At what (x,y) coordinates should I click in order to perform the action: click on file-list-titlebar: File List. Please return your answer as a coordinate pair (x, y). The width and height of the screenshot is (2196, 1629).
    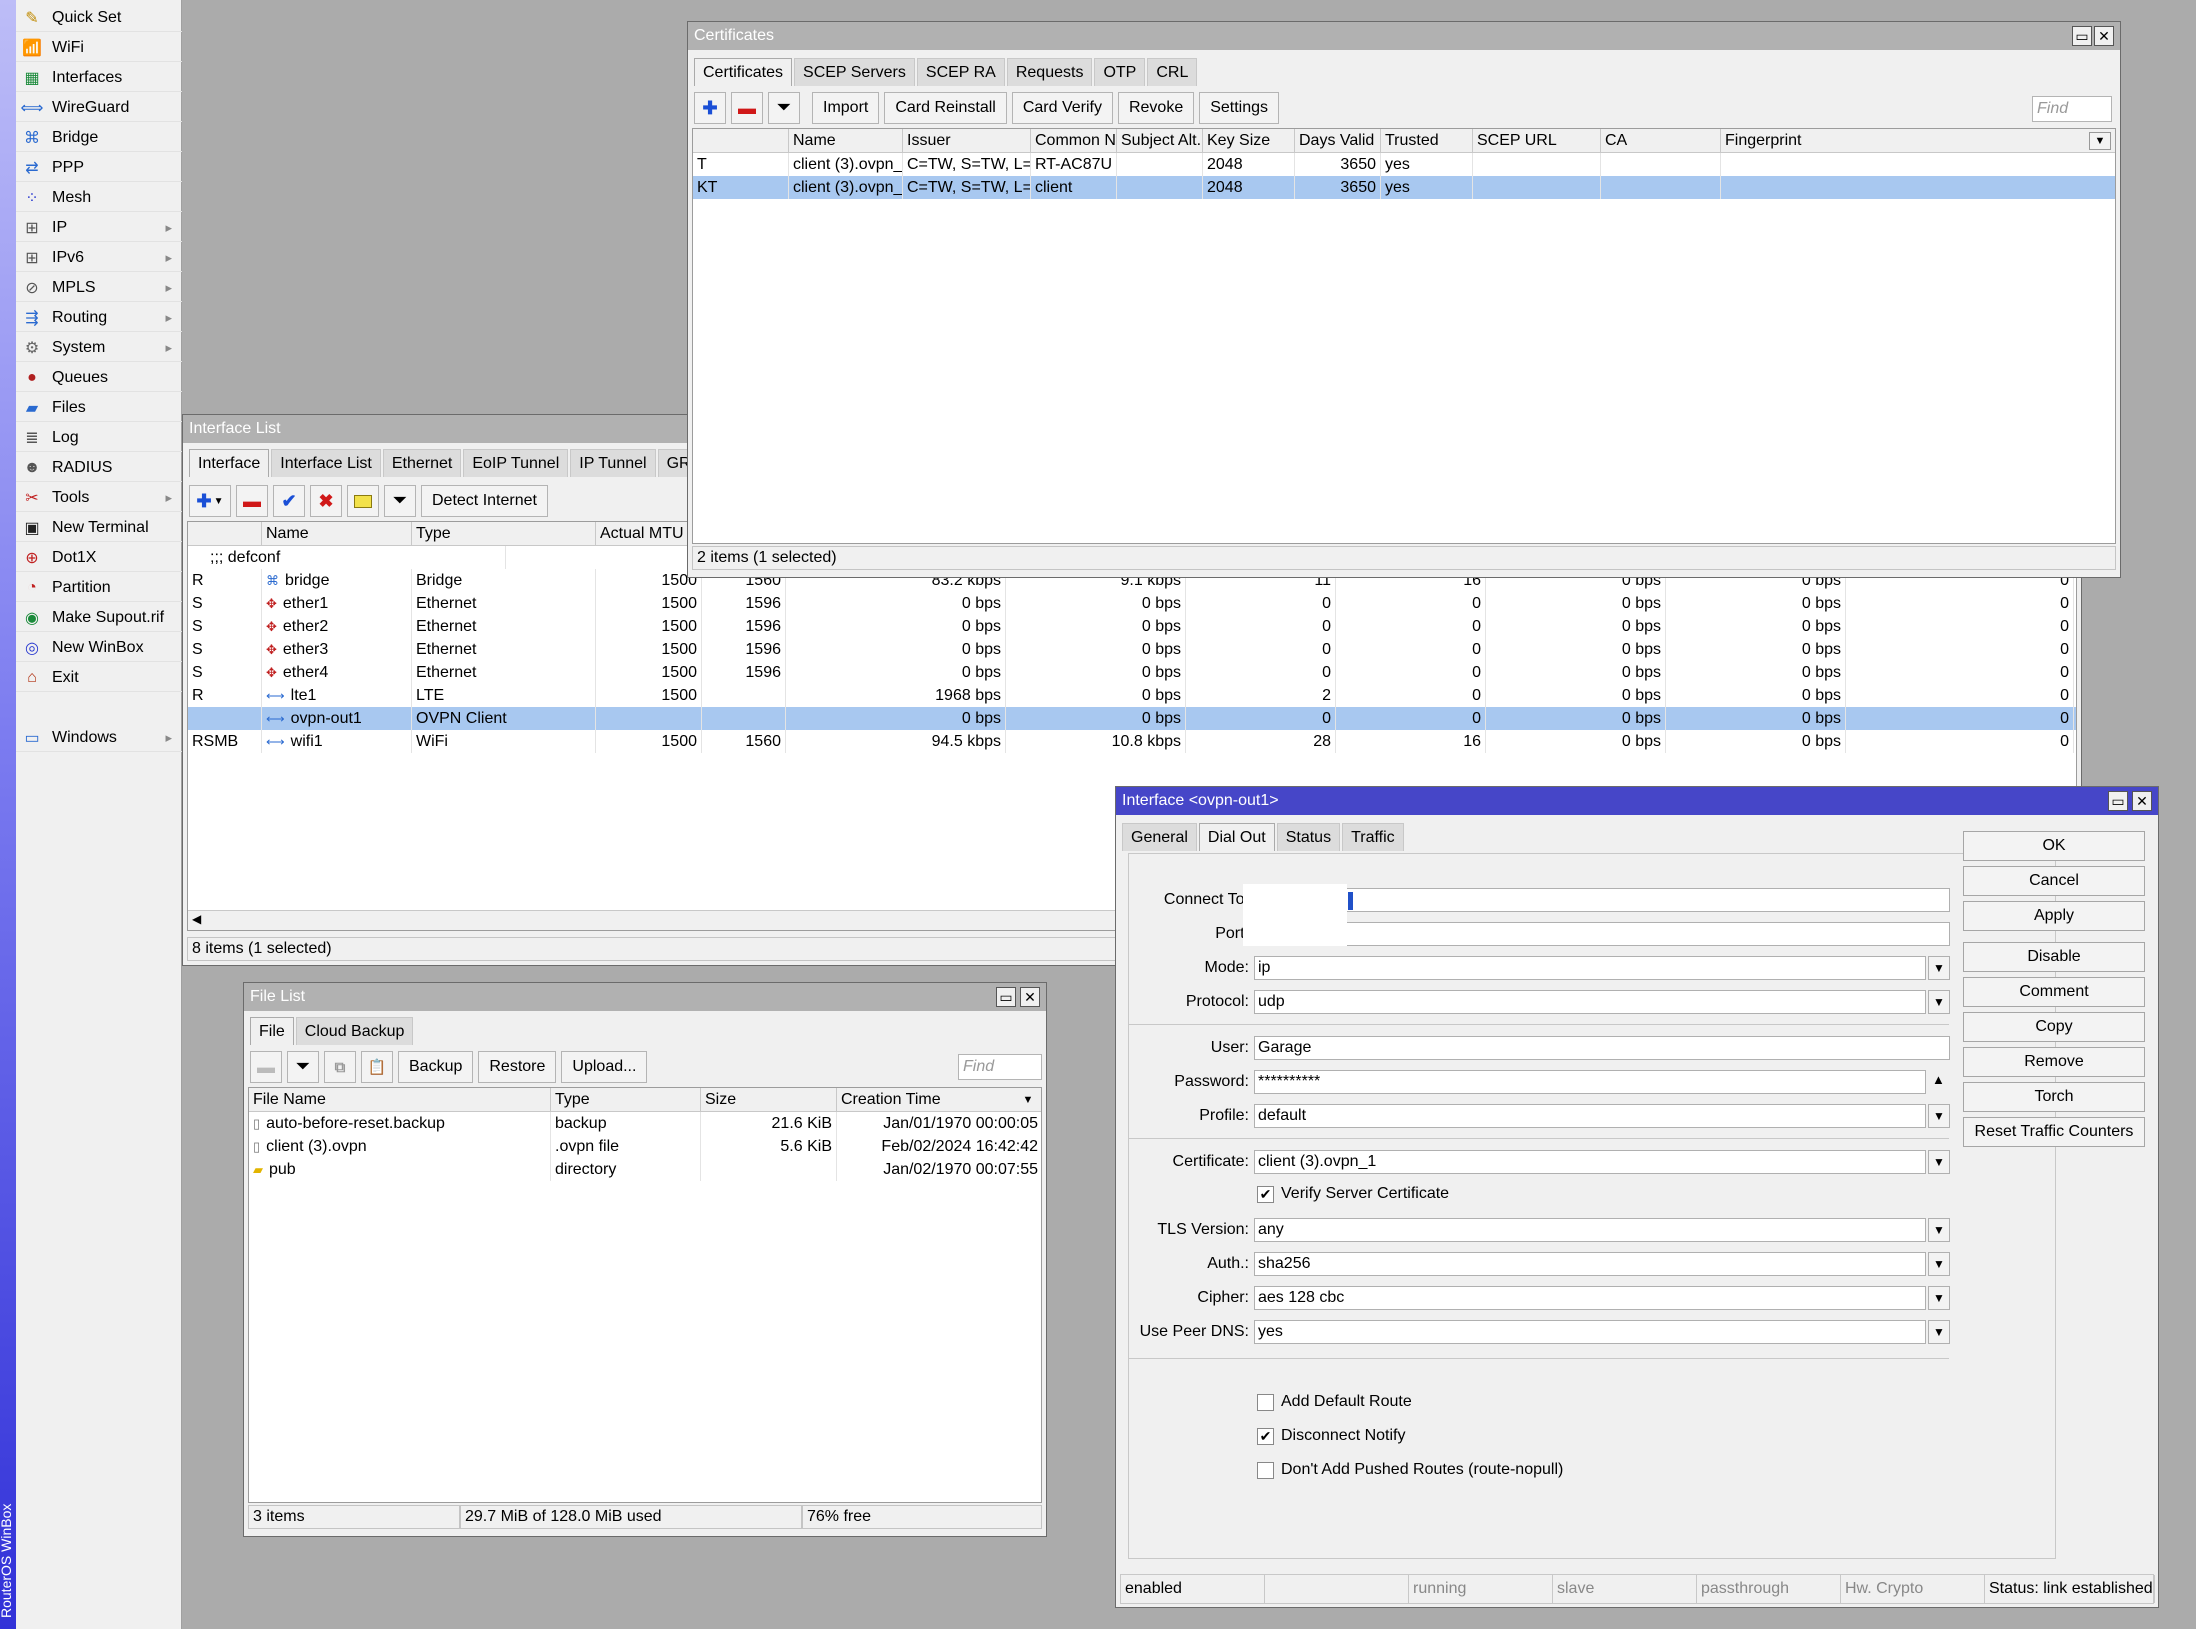
    Looking at the image, I should click on (645, 997).